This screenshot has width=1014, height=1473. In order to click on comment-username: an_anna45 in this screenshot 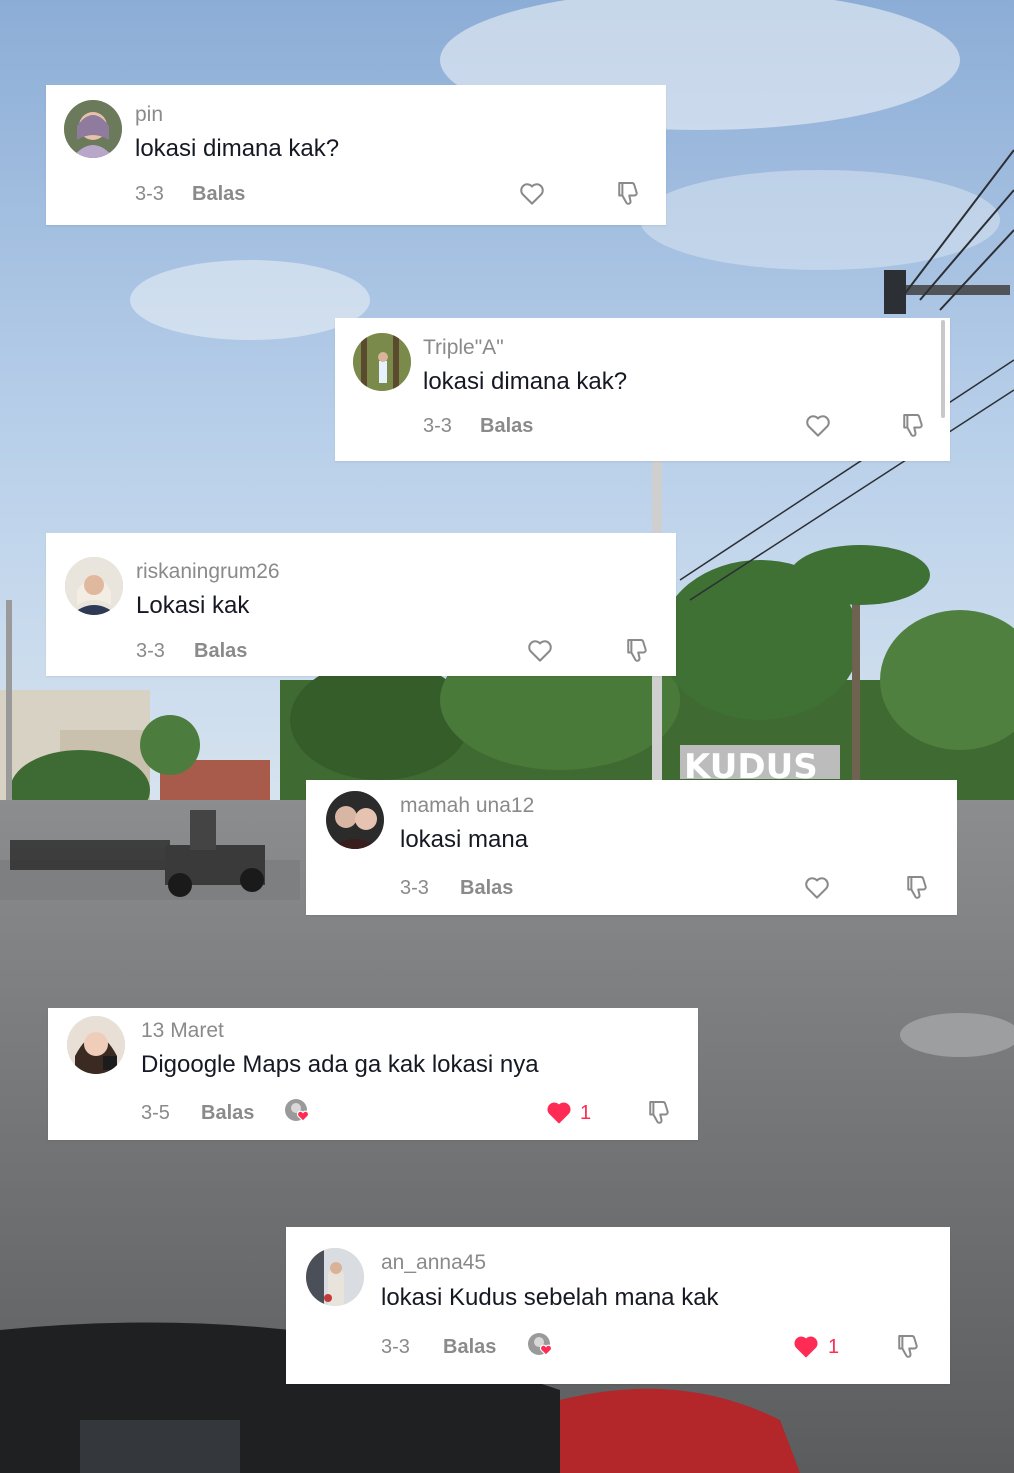, I will do `click(433, 1263)`.